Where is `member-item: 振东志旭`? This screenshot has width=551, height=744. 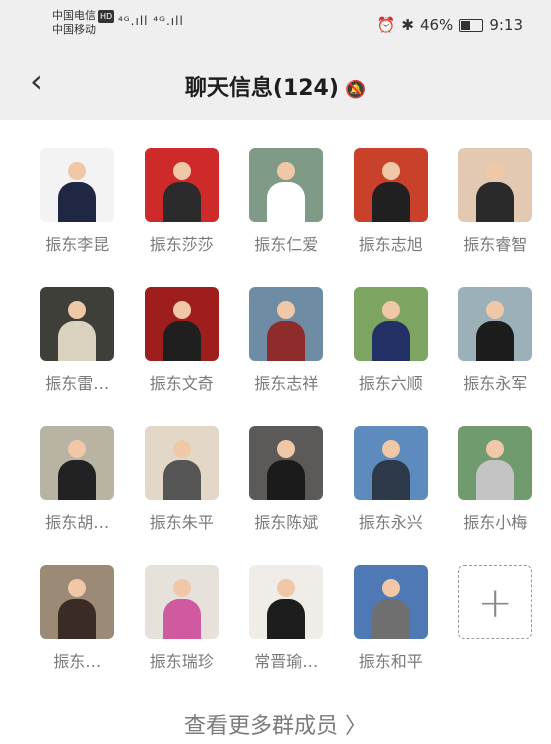
member-item: 振东志旭 is located at coordinates (391, 201).